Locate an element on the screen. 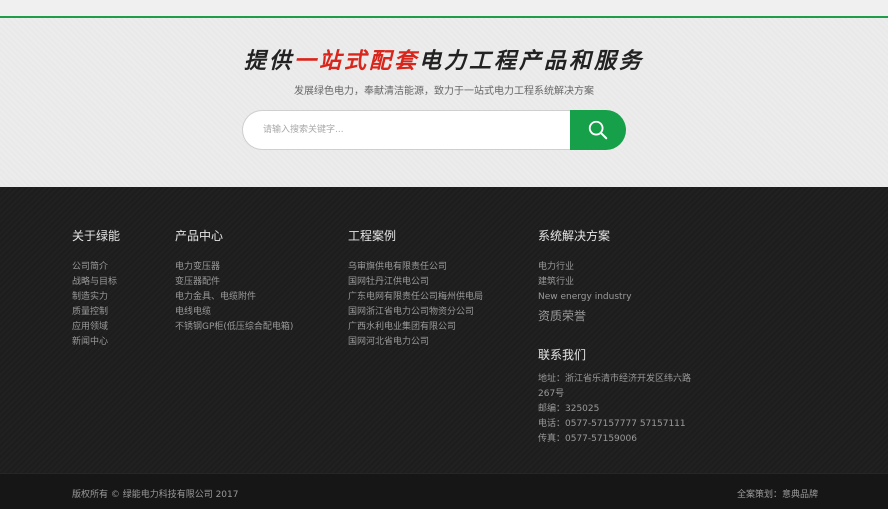  hero-subtitle: 发展绿色电力，奉献清洁能源，致力于一站式电力工程系统解决方案 is located at coordinates (444, 91).